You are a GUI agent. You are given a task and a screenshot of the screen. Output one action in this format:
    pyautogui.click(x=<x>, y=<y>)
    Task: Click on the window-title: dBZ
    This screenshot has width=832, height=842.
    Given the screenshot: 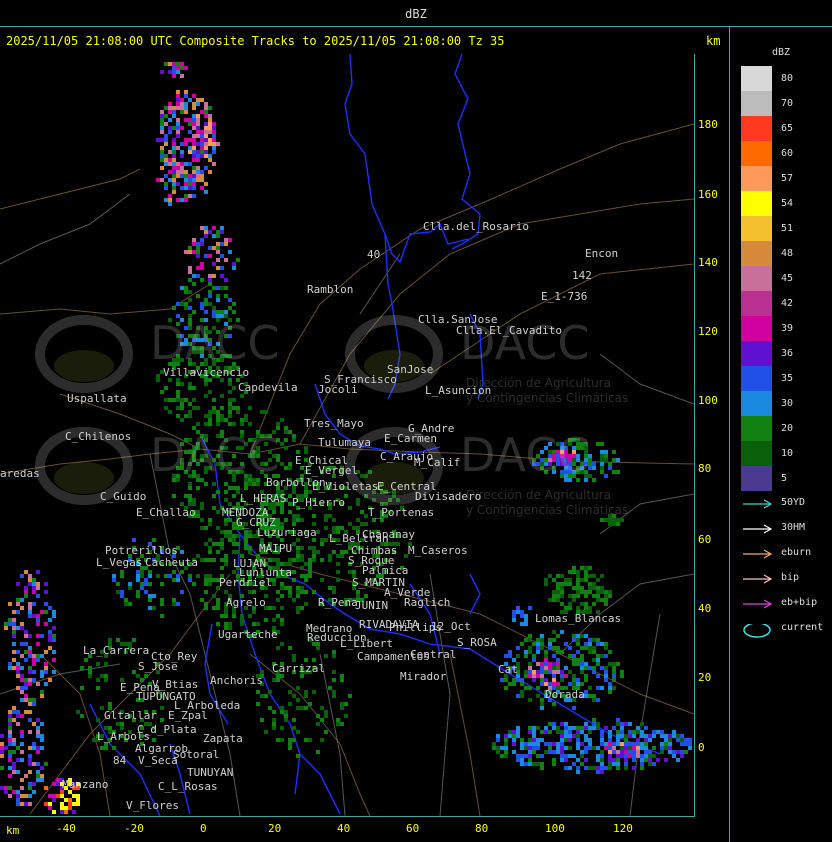 What is the action you would take?
    pyautogui.click(x=416, y=13)
    